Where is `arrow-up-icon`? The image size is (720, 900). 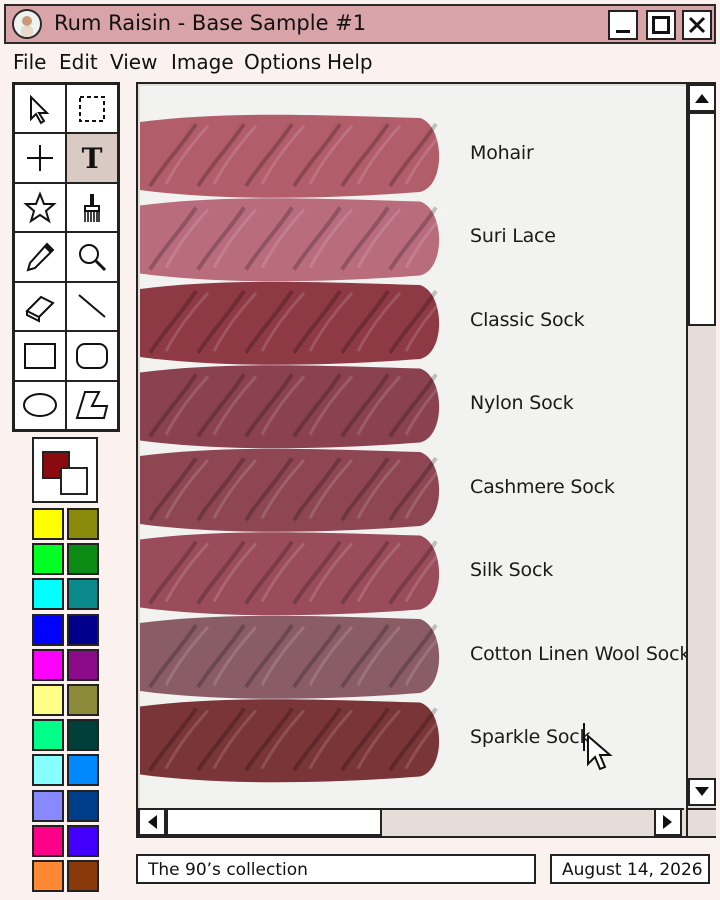
arrow-up-icon is located at coordinates (702, 98).